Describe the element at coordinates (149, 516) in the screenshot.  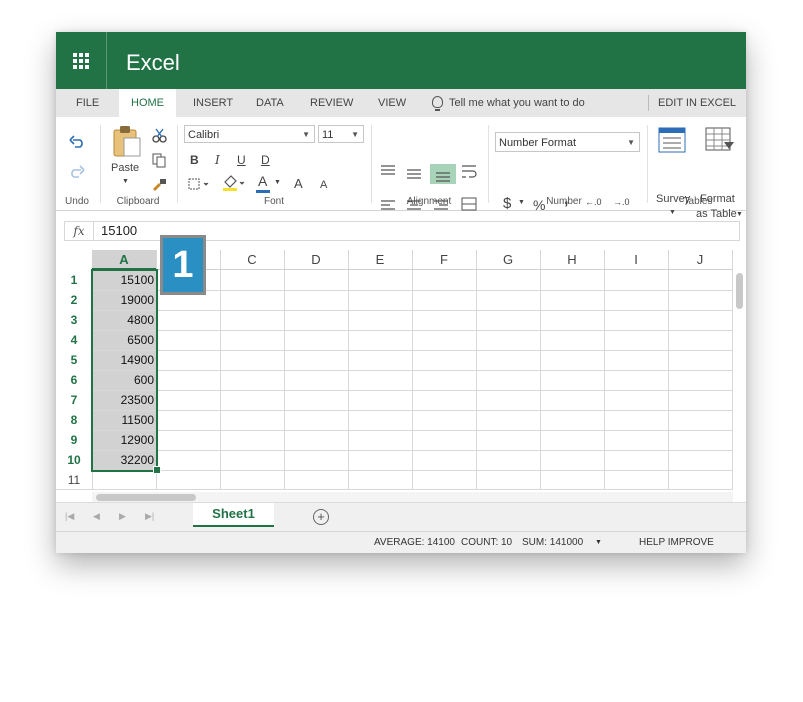
I see `last-sheet-icon: ▶|` at that location.